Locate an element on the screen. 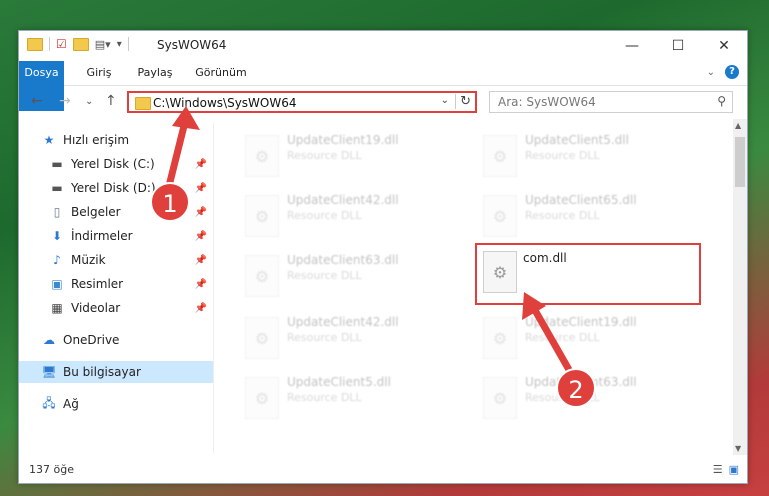  music-icon: ♪ is located at coordinates (57, 260).